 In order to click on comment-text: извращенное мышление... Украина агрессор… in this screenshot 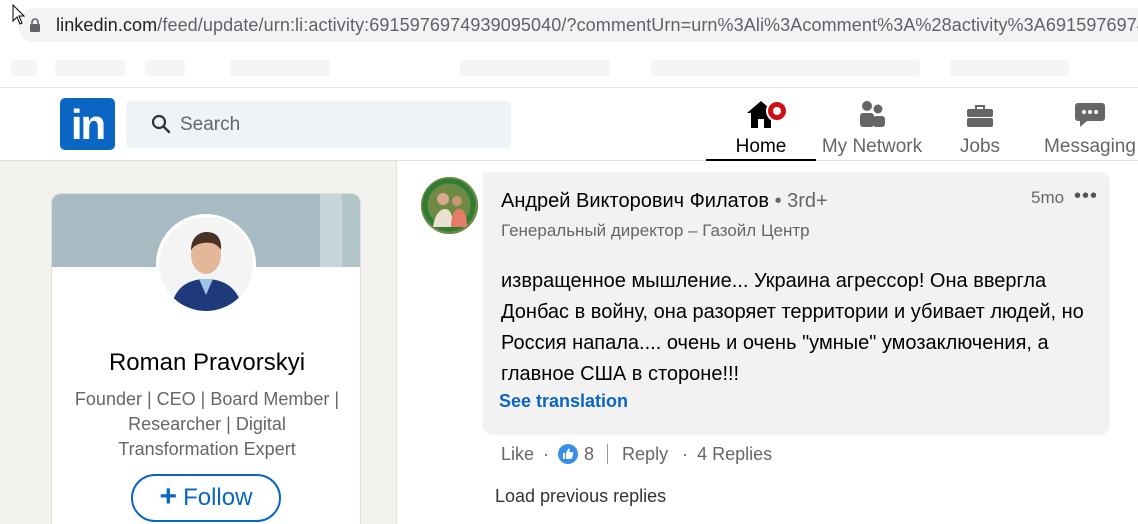, I will do `click(792, 327)`.